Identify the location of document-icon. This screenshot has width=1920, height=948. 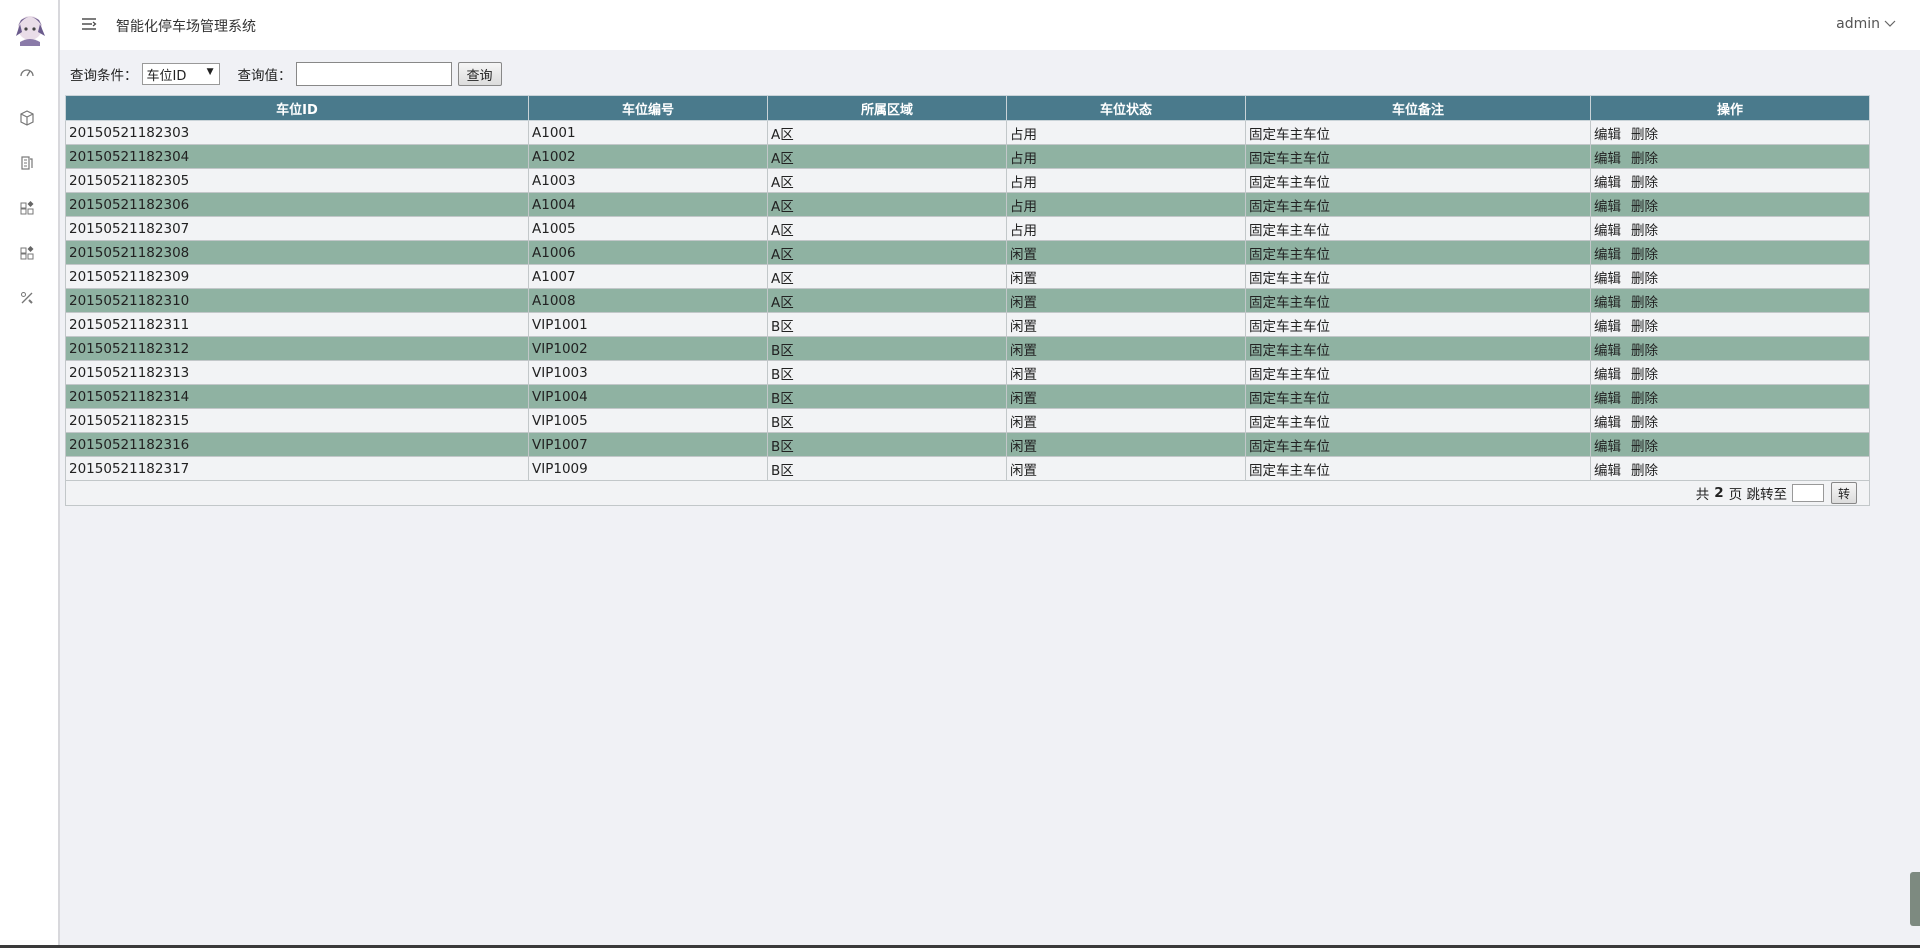
(27, 163).